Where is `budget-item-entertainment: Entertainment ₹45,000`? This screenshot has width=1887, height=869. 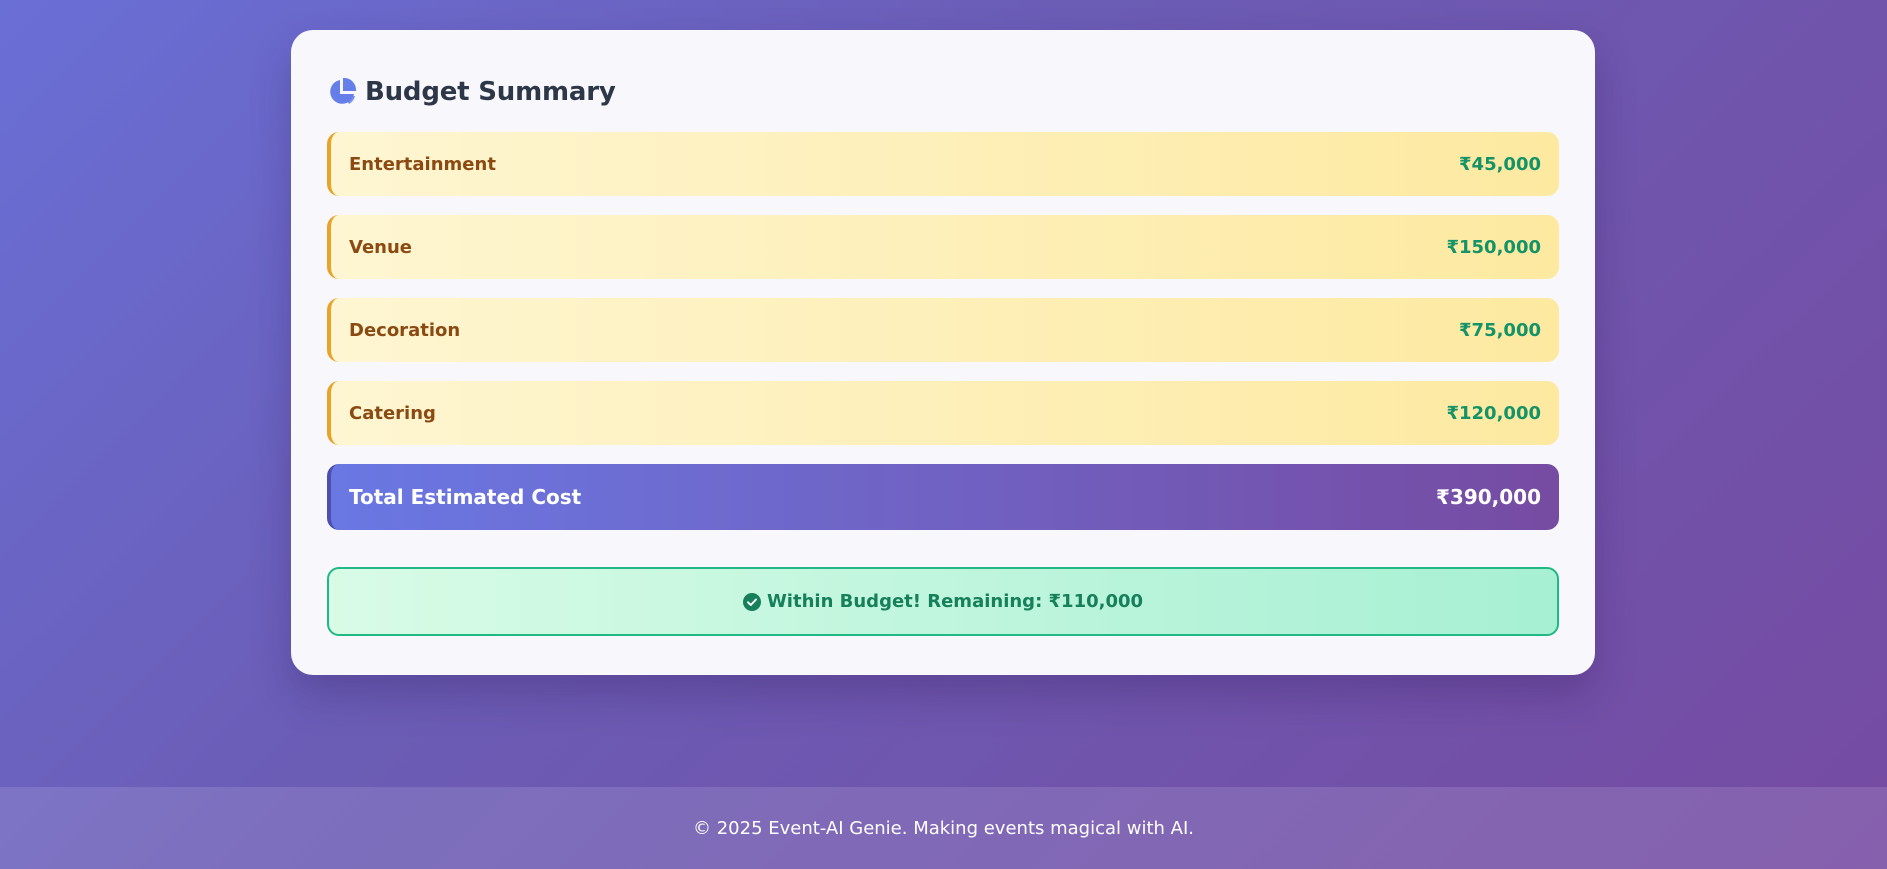 budget-item-entertainment: Entertainment ₹45,000 is located at coordinates (943, 164).